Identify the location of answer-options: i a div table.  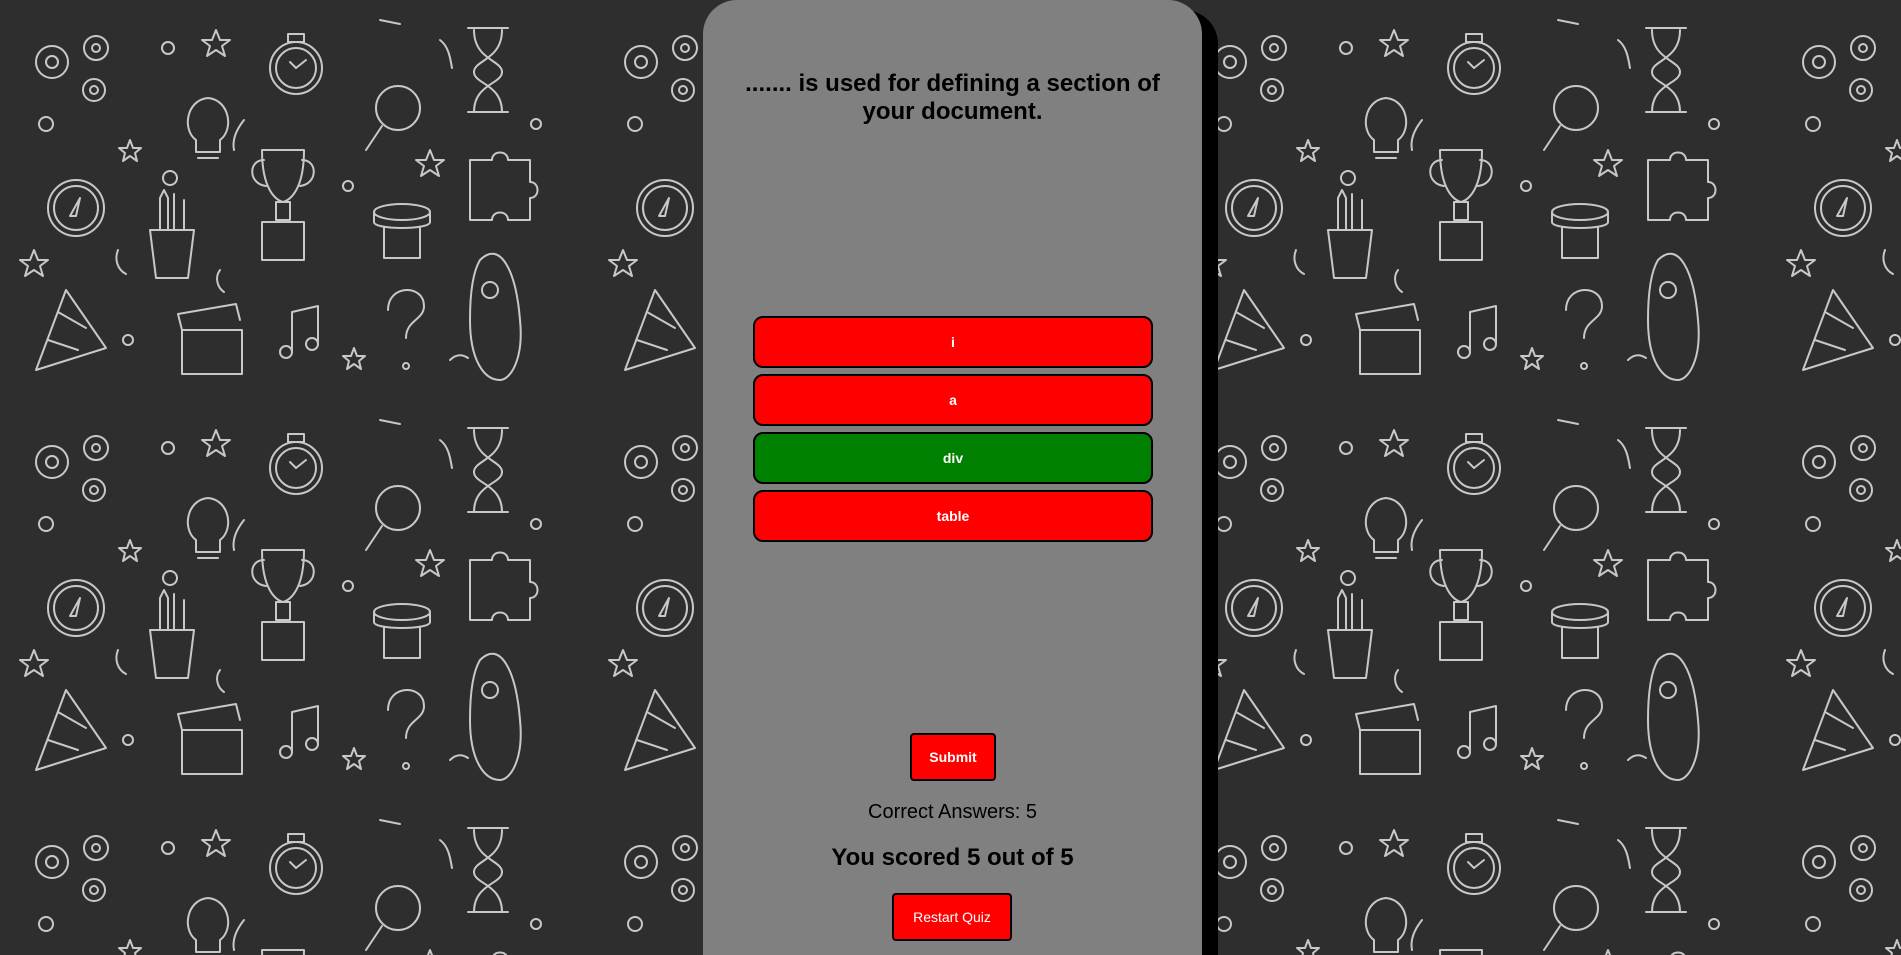
(953, 432).